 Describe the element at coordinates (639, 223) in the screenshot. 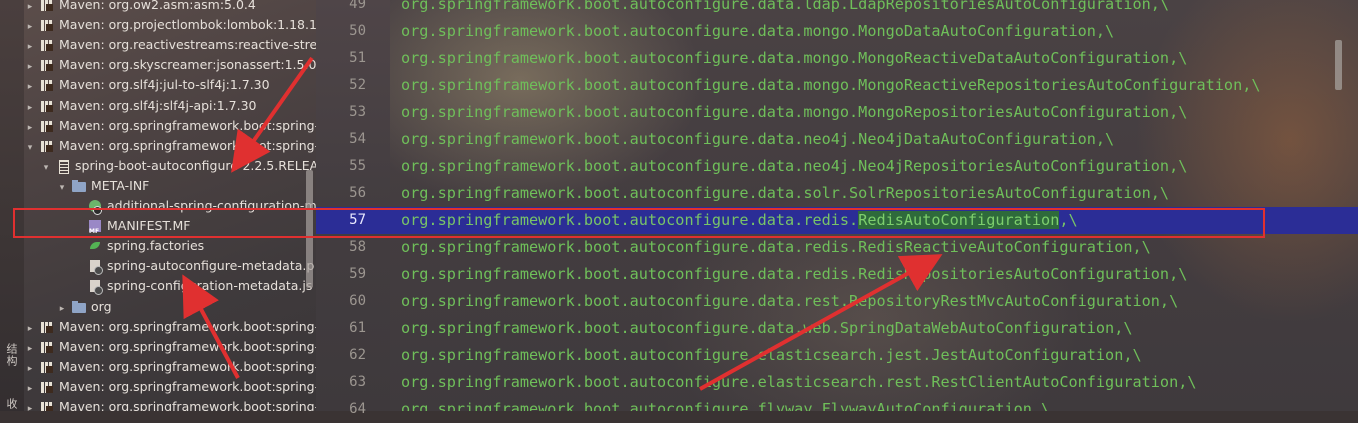

I see `annotation-highlight-box` at that location.